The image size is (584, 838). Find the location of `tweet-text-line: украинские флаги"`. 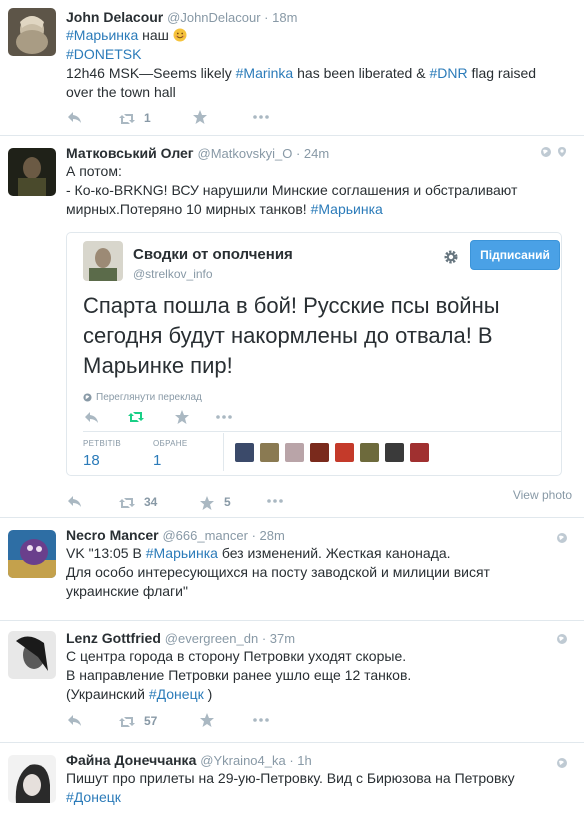

tweet-text-line: украинские флаги" is located at coordinates (320, 591).